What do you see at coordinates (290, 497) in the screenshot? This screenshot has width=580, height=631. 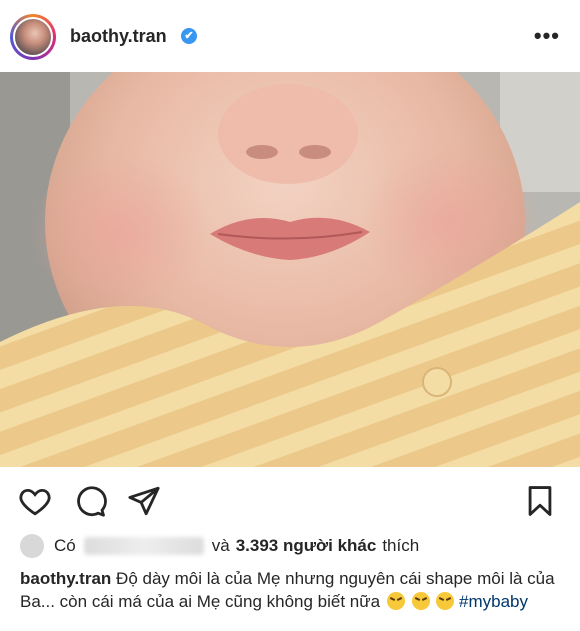 I see `post-actions` at bounding box center [290, 497].